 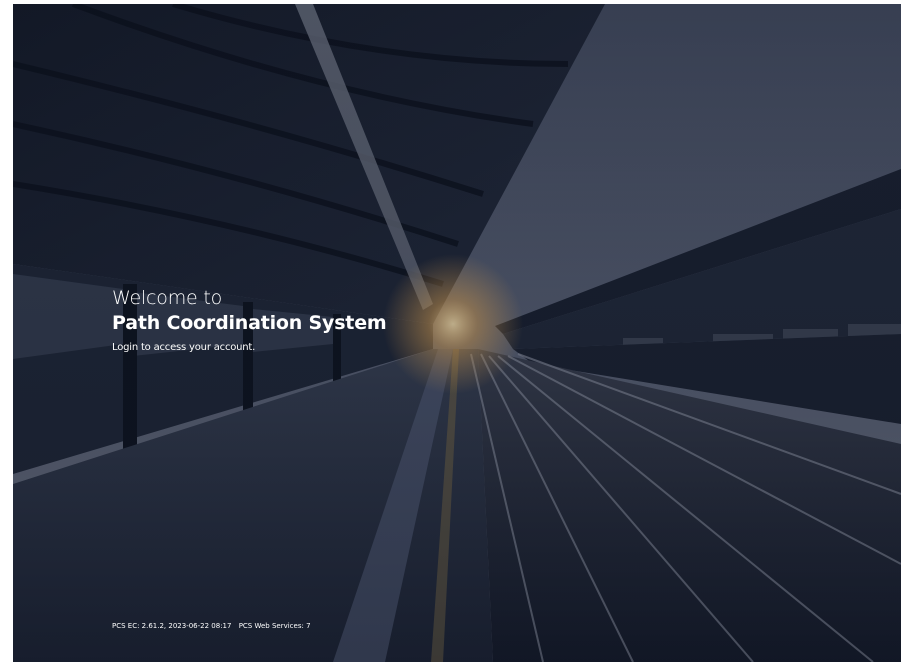 What do you see at coordinates (274, 626) in the screenshot?
I see `web-services-version-text: PCS Web Services: 7` at bounding box center [274, 626].